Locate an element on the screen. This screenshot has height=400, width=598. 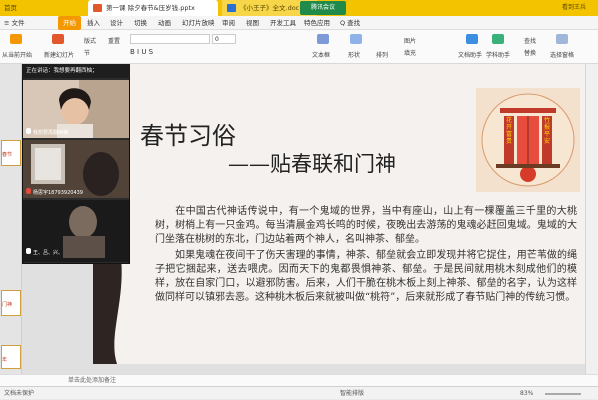
participant-name-1: 我想要再翻西柚 is located at coordinates (47, 132).